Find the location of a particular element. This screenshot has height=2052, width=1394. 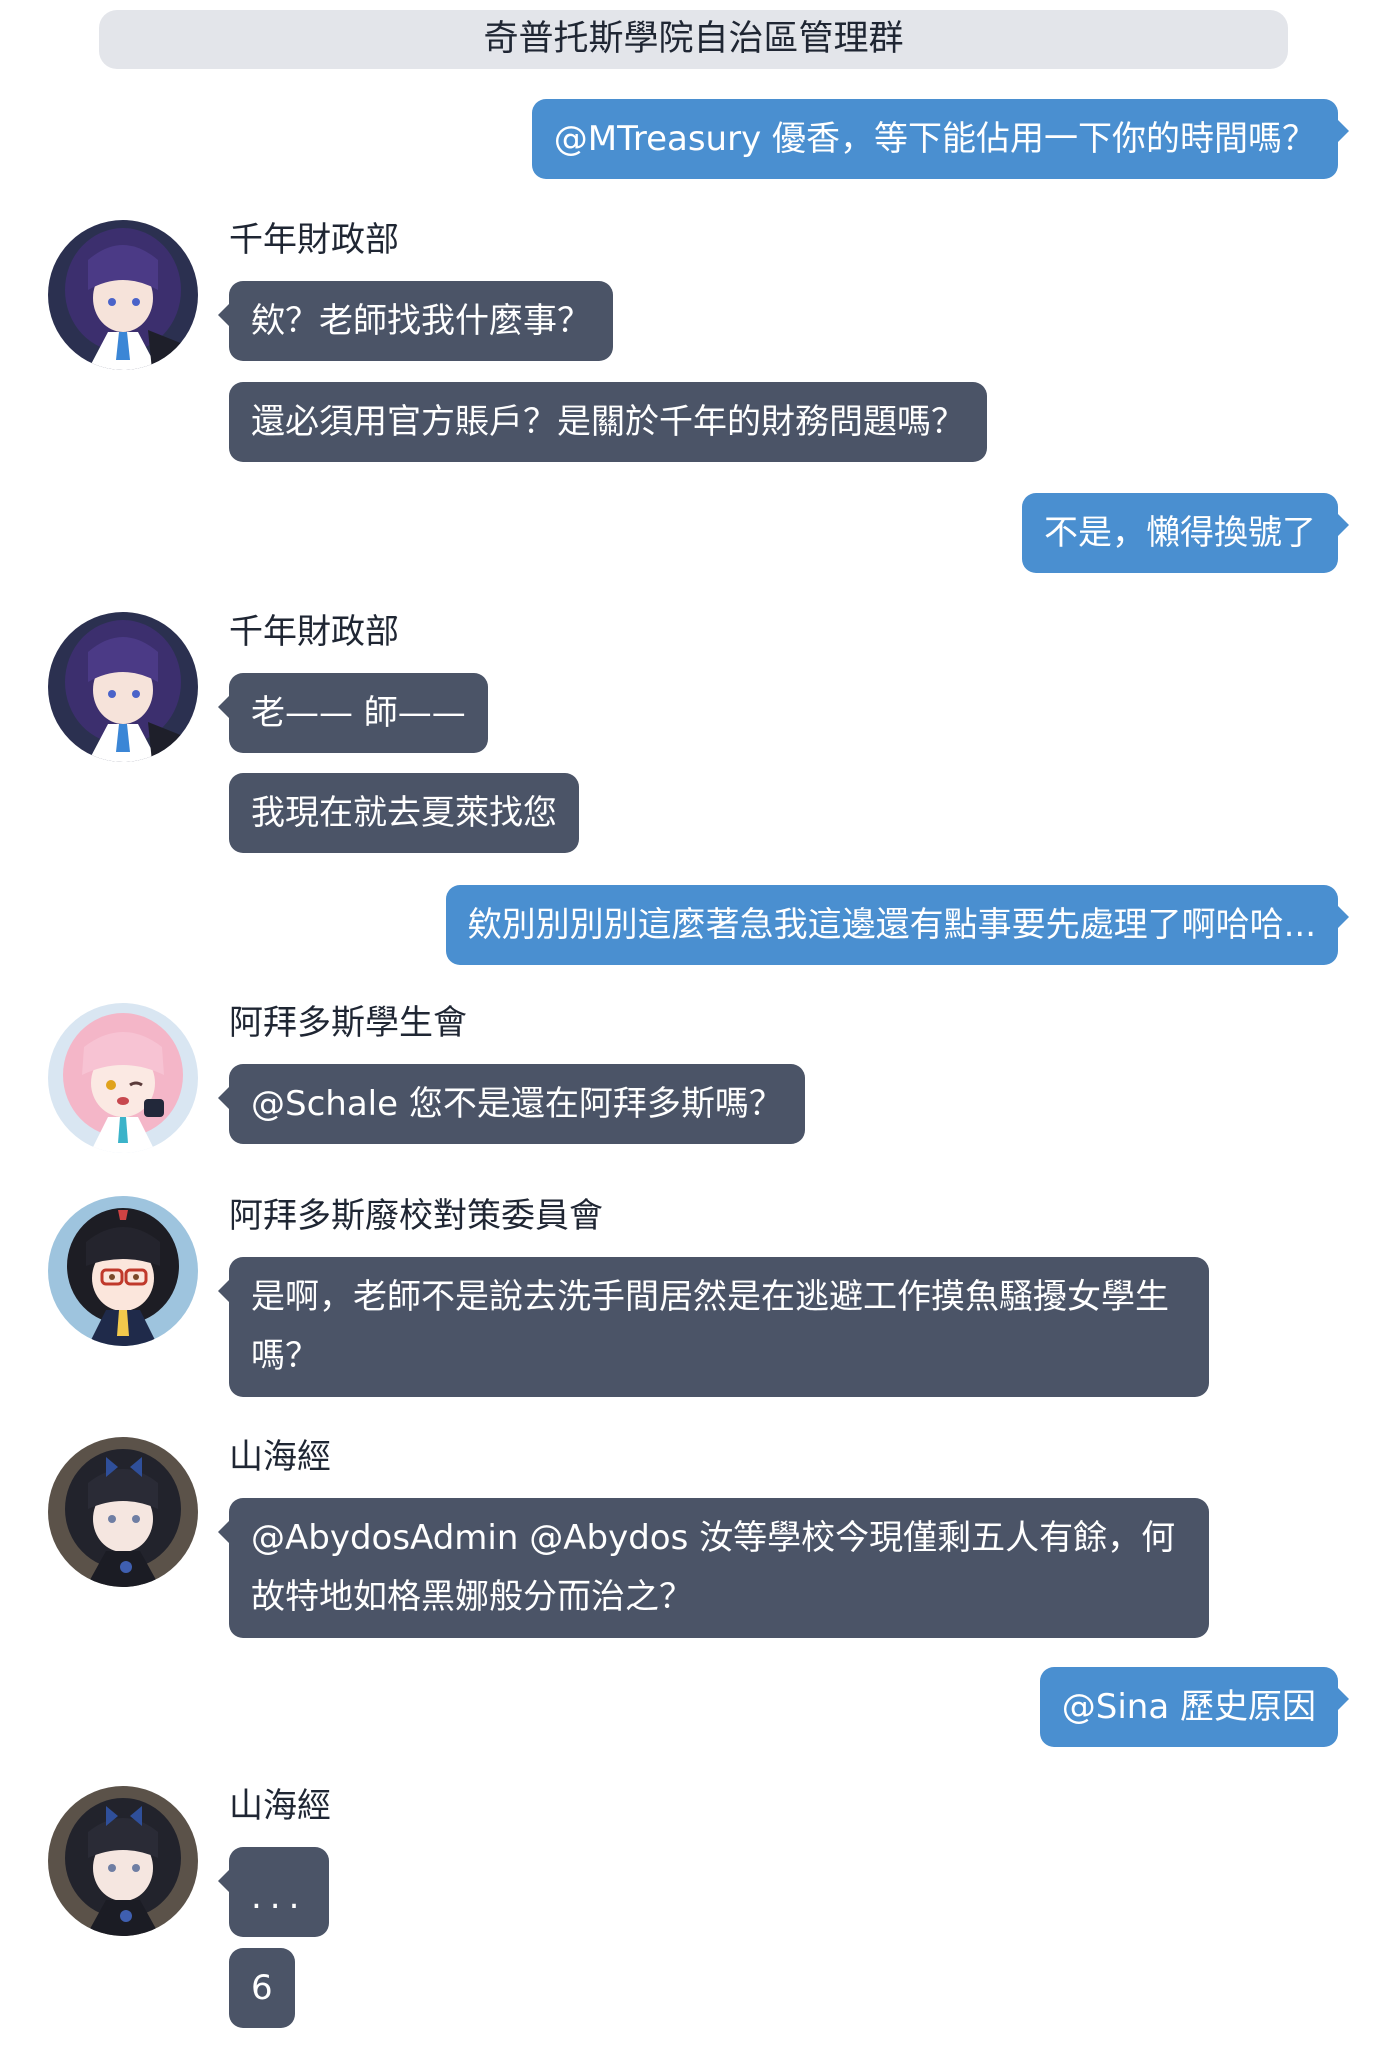

incoming-message: 我現在就去夏萊找您 is located at coordinates (404, 813).